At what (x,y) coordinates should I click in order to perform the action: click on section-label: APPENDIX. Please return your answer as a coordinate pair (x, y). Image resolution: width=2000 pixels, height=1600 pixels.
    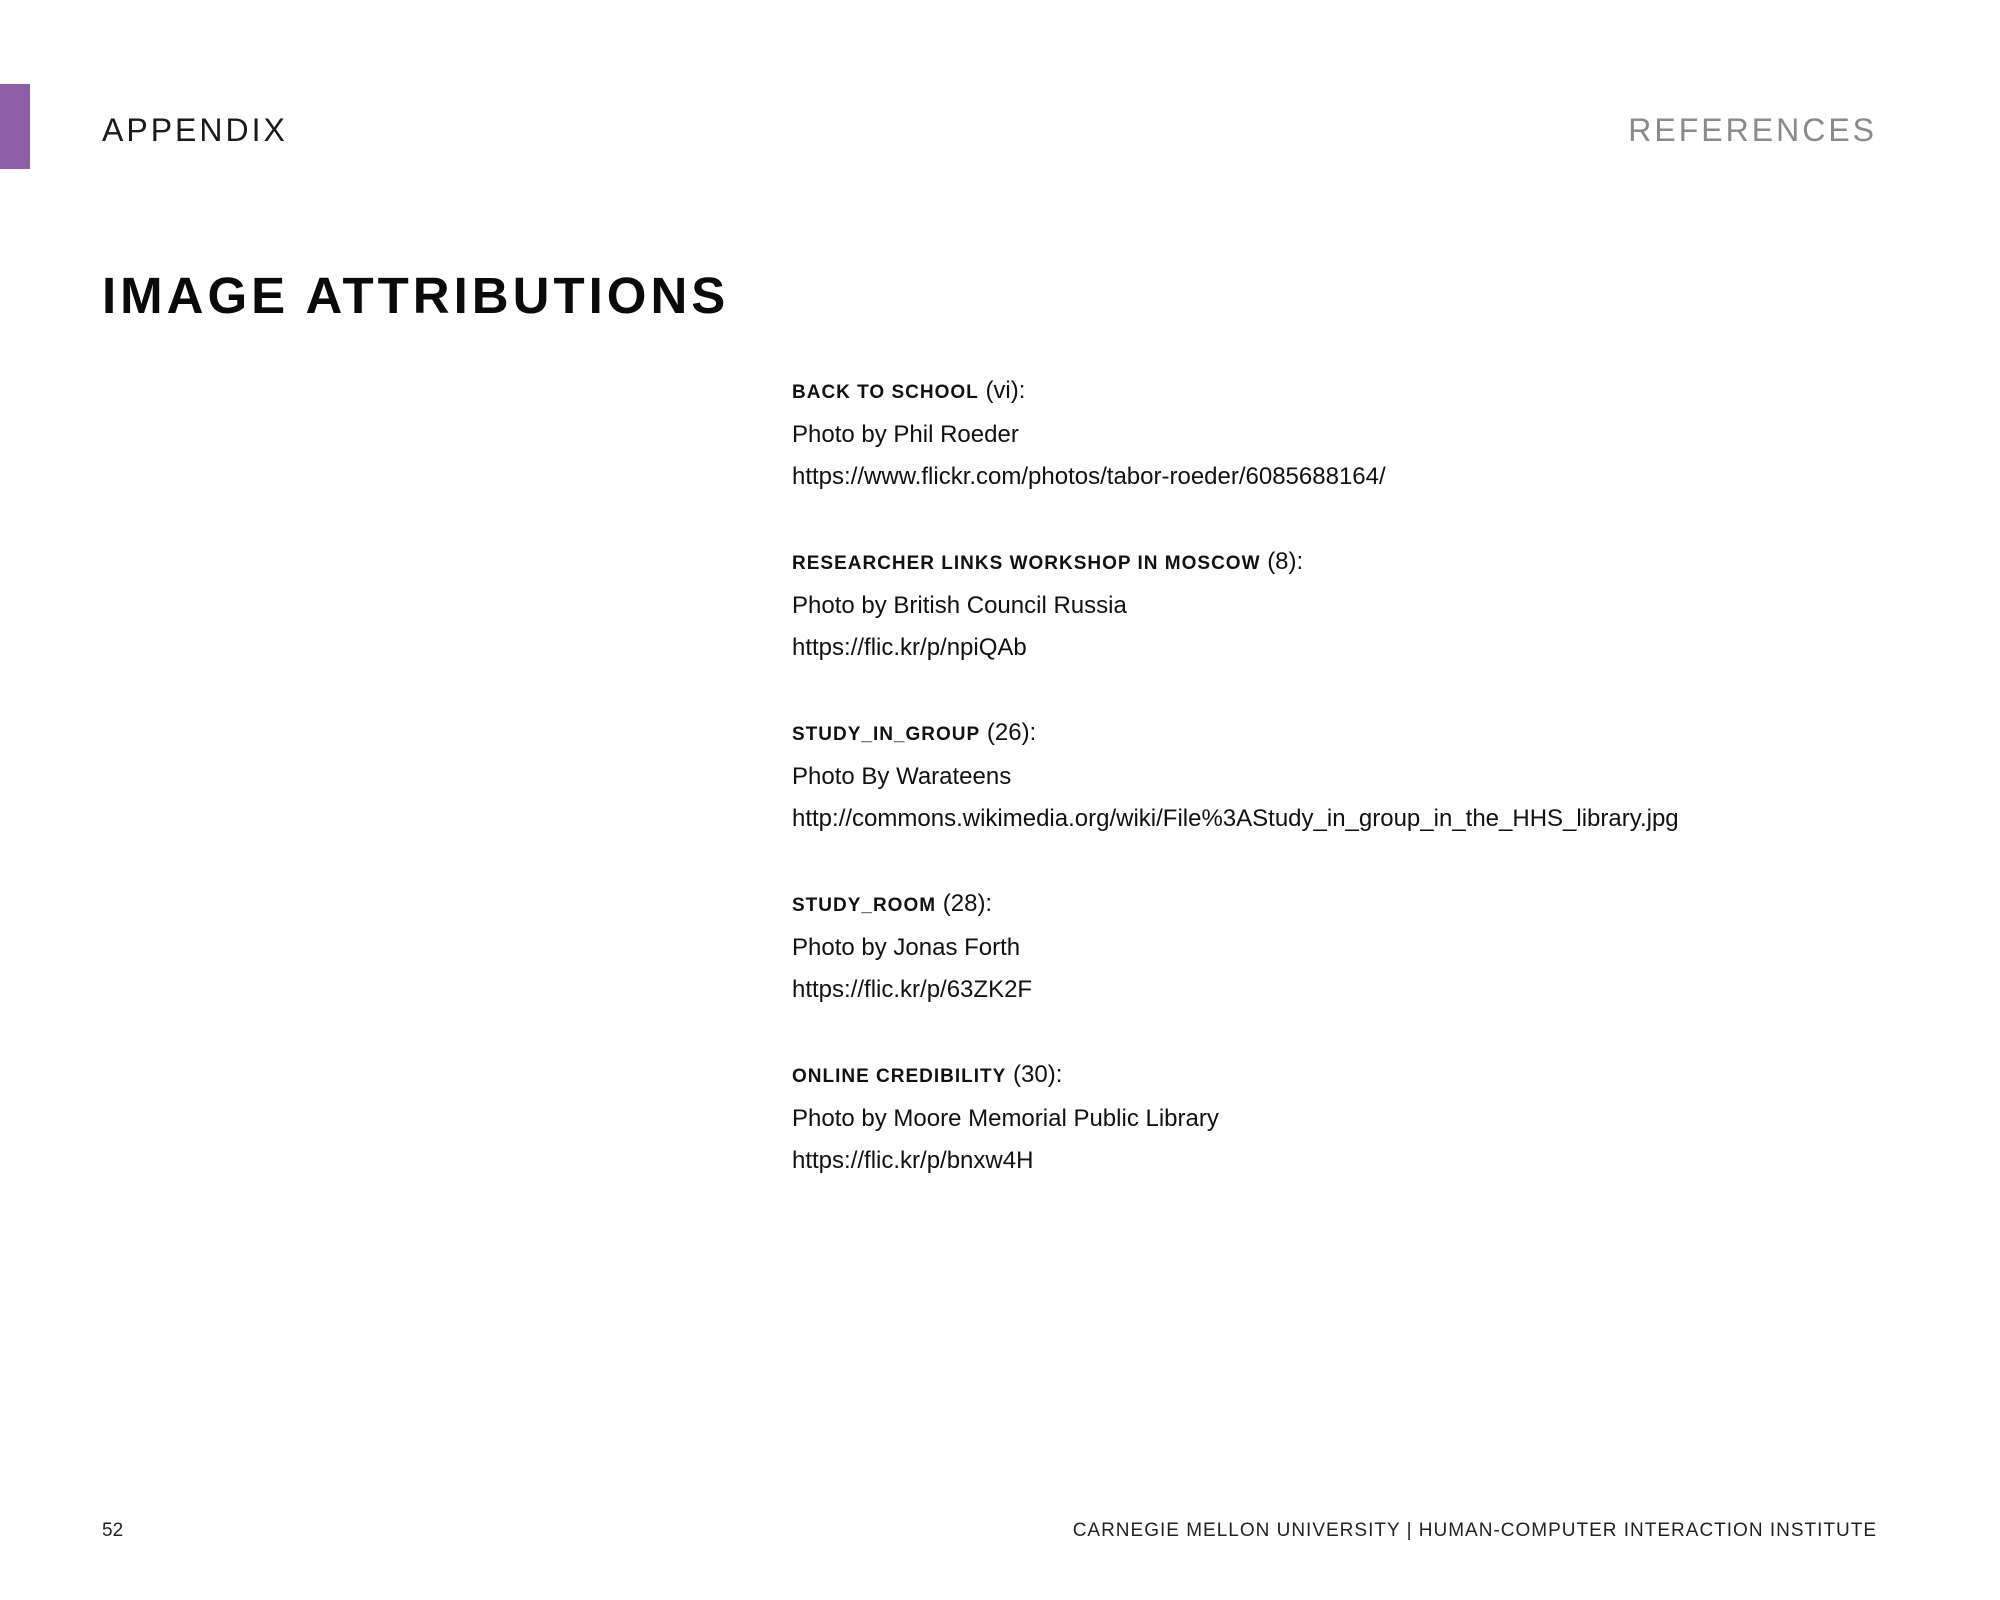
    Looking at the image, I should click on (195, 130).